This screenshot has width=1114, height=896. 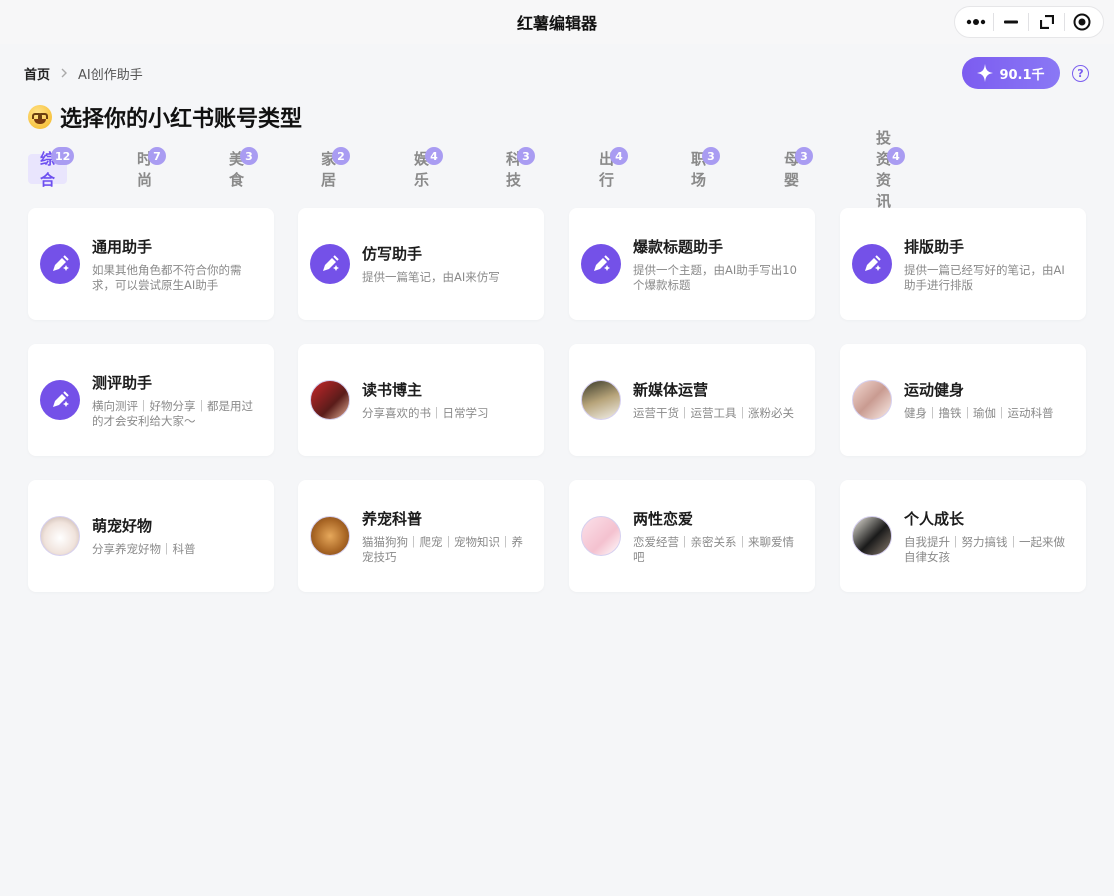 I want to click on card-title: 排版助手, so click(x=934, y=246).